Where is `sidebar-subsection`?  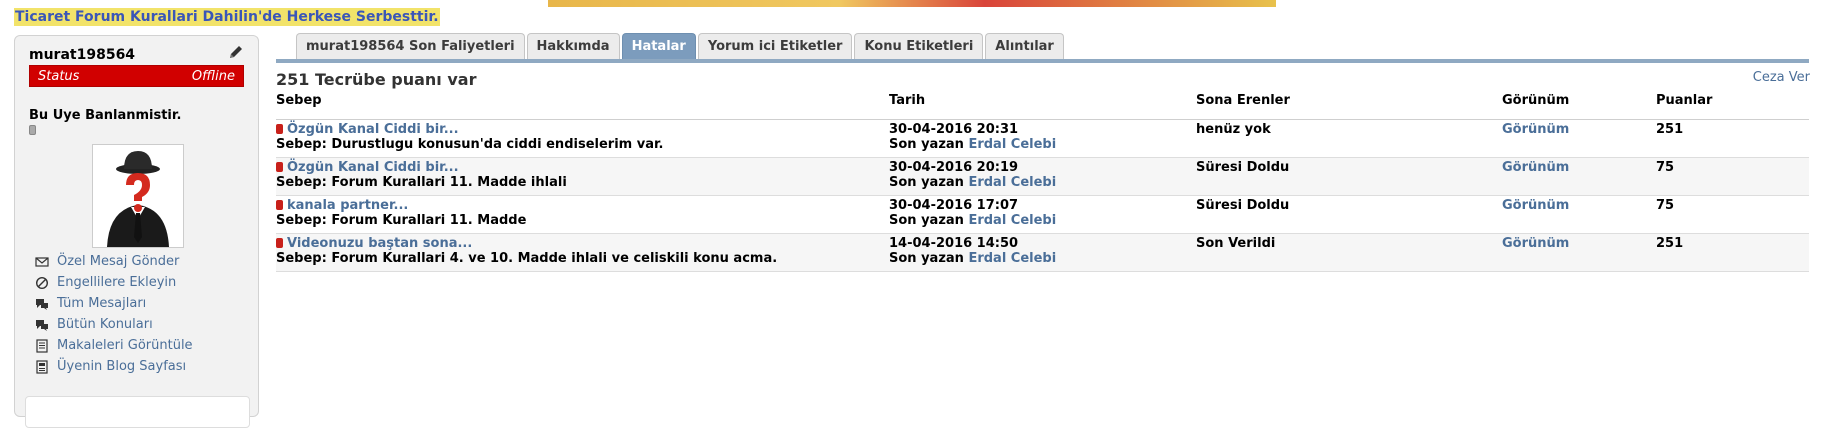
sidebar-subsection is located at coordinates (137, 412).